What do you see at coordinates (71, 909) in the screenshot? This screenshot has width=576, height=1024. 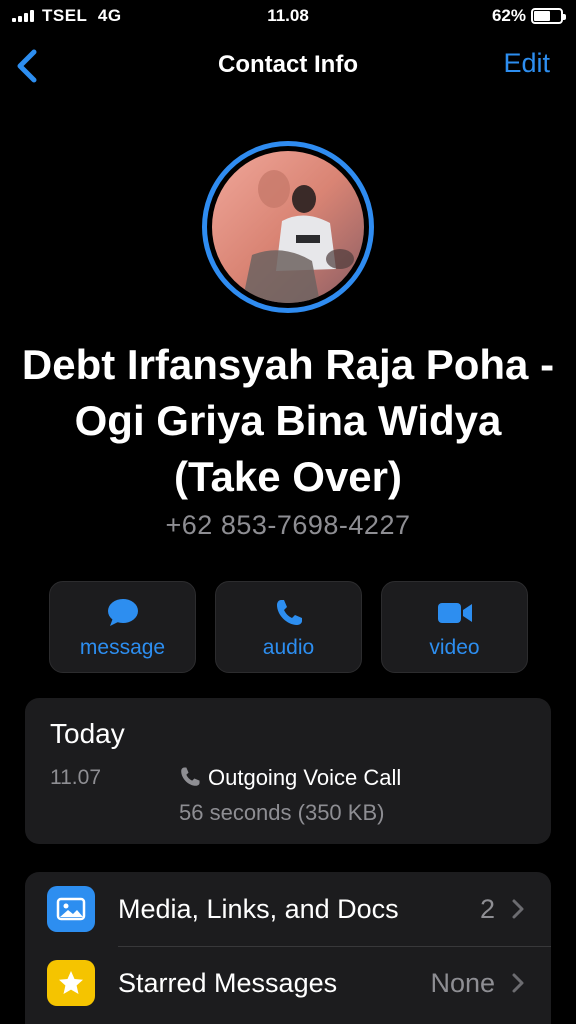 I see `photo-icon` at bounding box center [71, 909].